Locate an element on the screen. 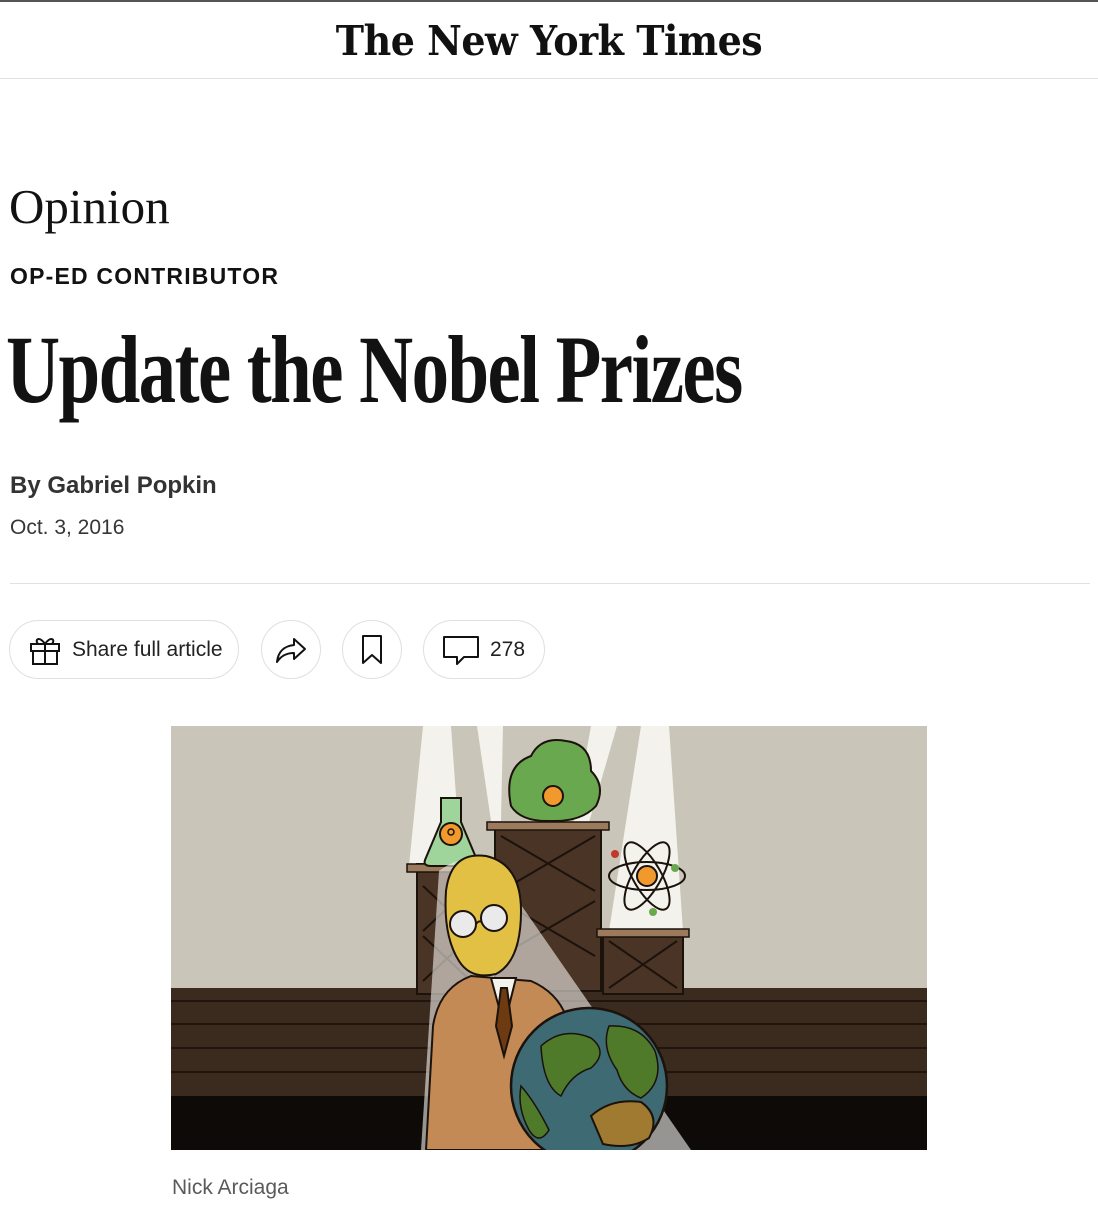 This screenshot has height=1232, width=1098. share-full-article-button: Share full article is located at coordinates (124, 649).